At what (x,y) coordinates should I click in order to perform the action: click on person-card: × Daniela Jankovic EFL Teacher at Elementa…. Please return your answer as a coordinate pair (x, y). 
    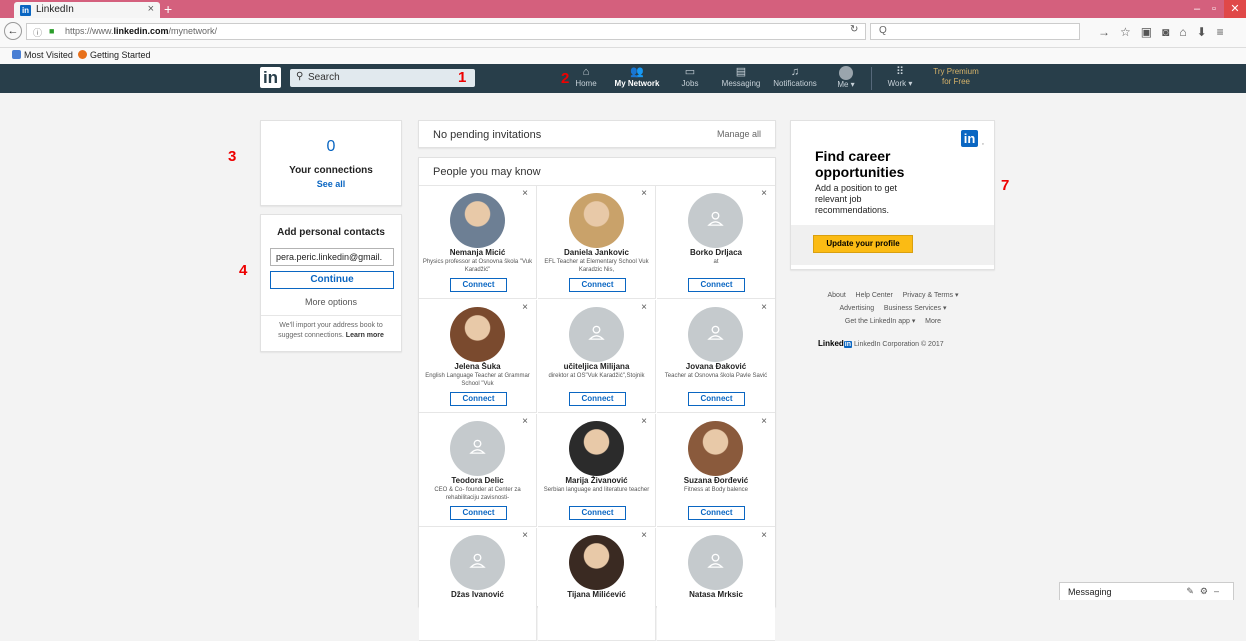
    Looking at the image, I should click on (597, 242).